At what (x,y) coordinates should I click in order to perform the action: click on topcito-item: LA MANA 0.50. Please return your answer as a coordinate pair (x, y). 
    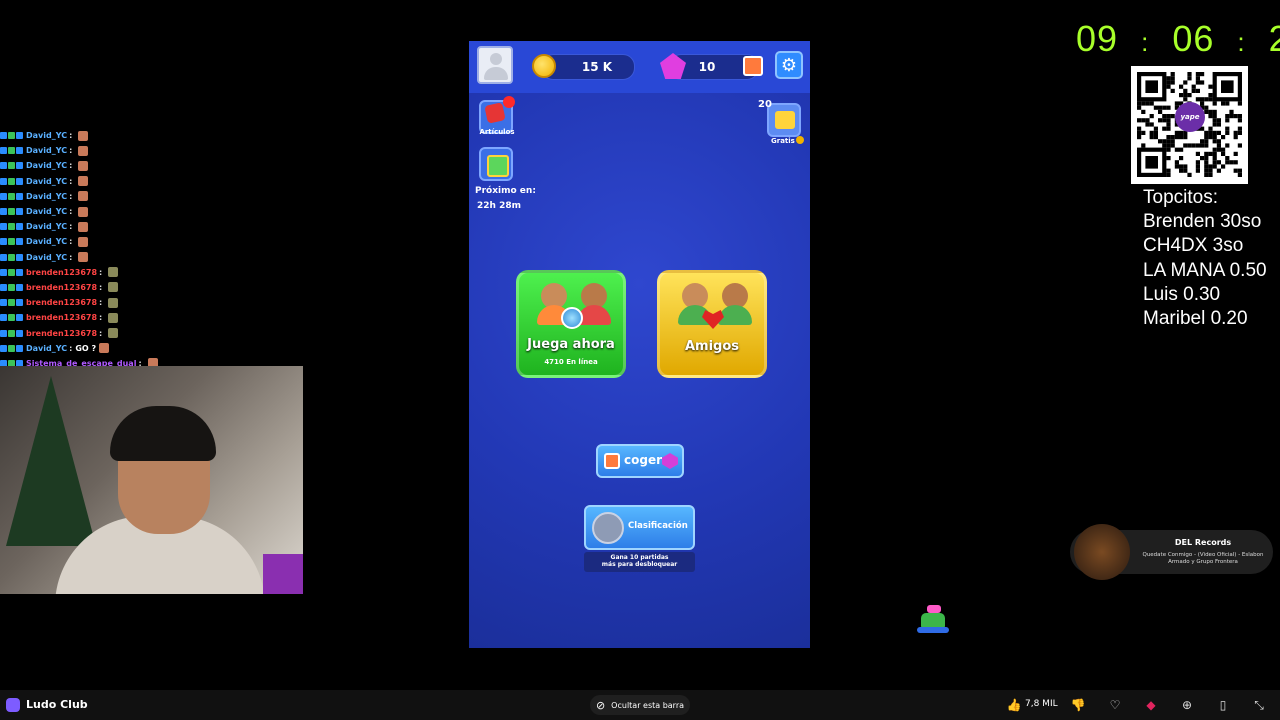
    Looking at the image, I should click on (1205, 270).